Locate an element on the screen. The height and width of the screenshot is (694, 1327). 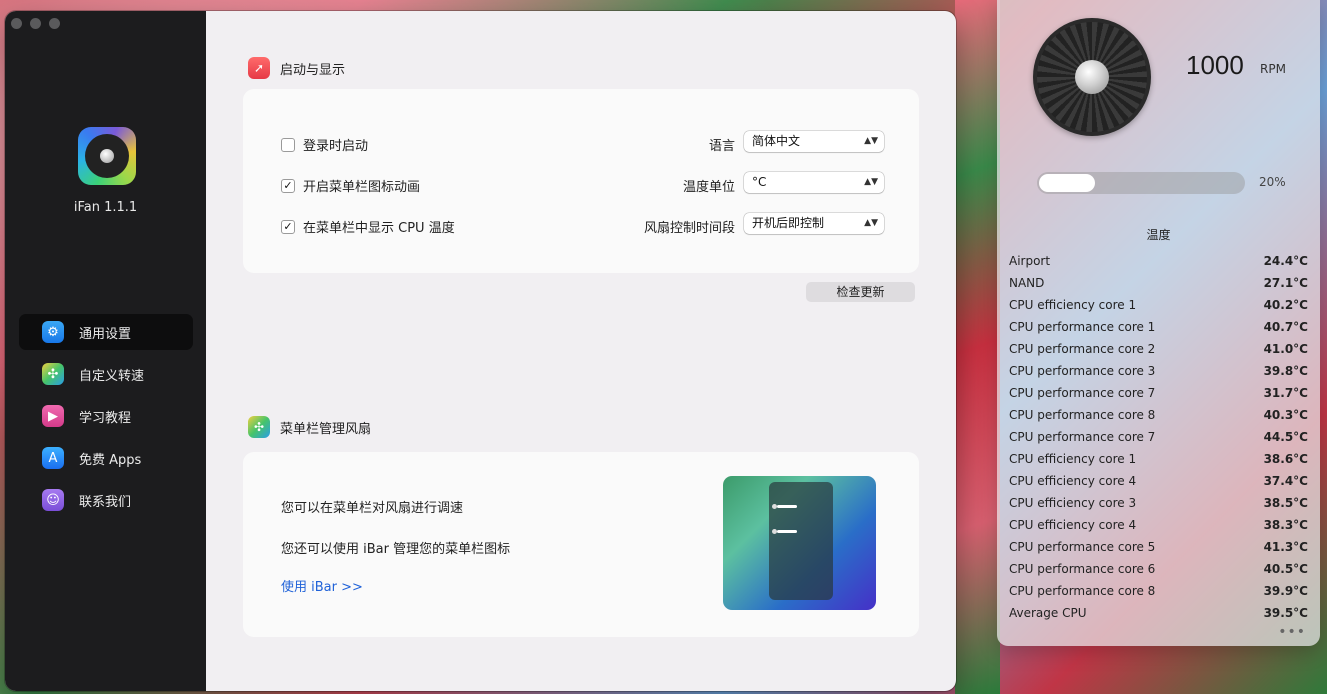
wallpaper is located at coordinates (977, 347).